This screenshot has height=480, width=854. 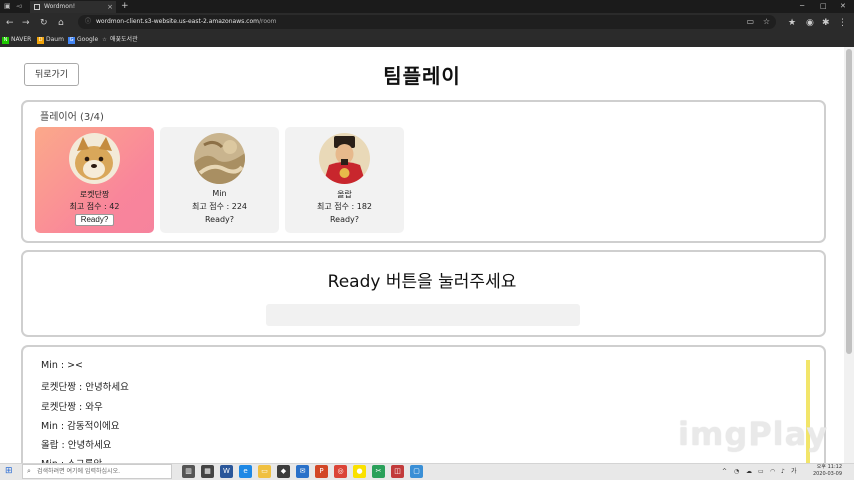 I want to click on player-score: 최고 점수 : 42, so click(x=94, y=206).